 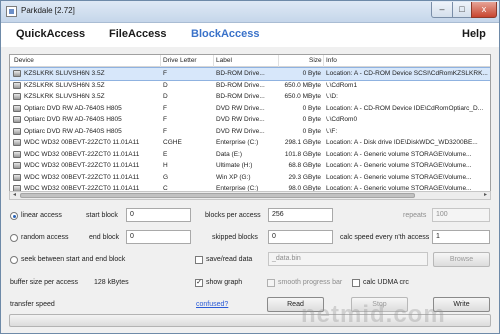 I want to click on scroll-thumb, so click(x=217, y=195).